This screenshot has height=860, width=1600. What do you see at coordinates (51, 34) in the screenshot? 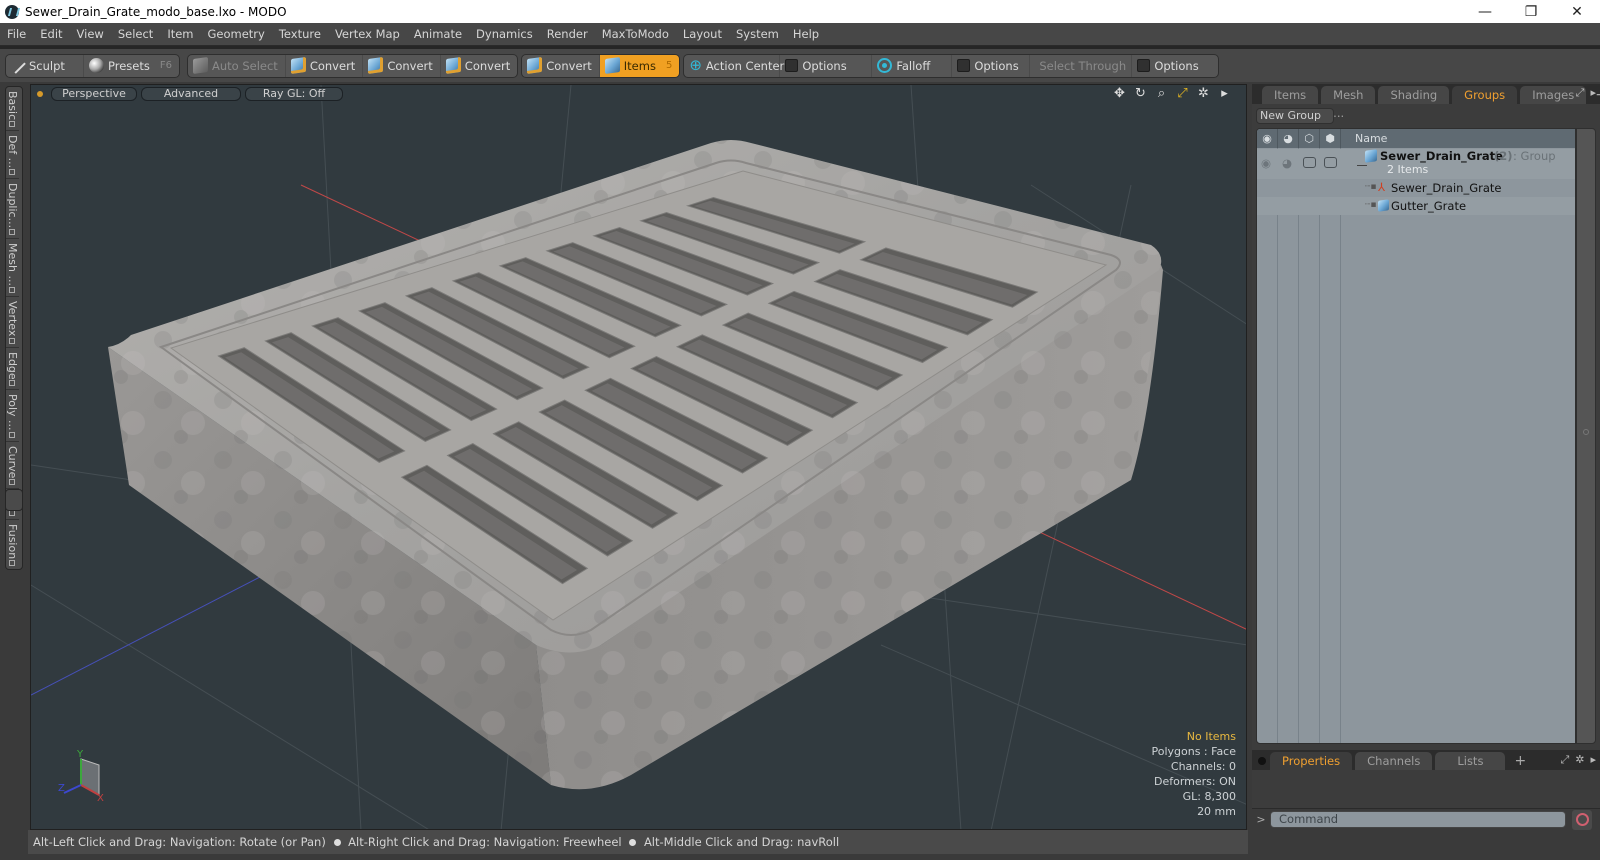
I see `menu-edit: Edit` at bounding box center [51, 34].